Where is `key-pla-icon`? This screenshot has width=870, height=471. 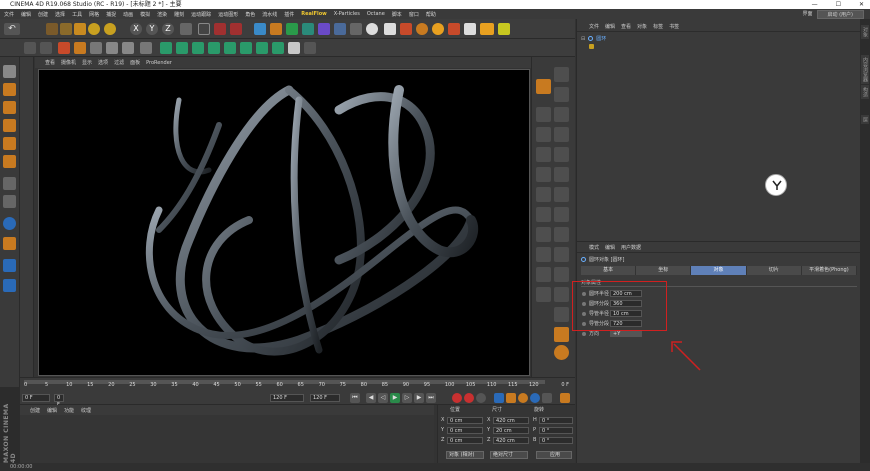 key-pla-icon is located at coordinates (547, 398).